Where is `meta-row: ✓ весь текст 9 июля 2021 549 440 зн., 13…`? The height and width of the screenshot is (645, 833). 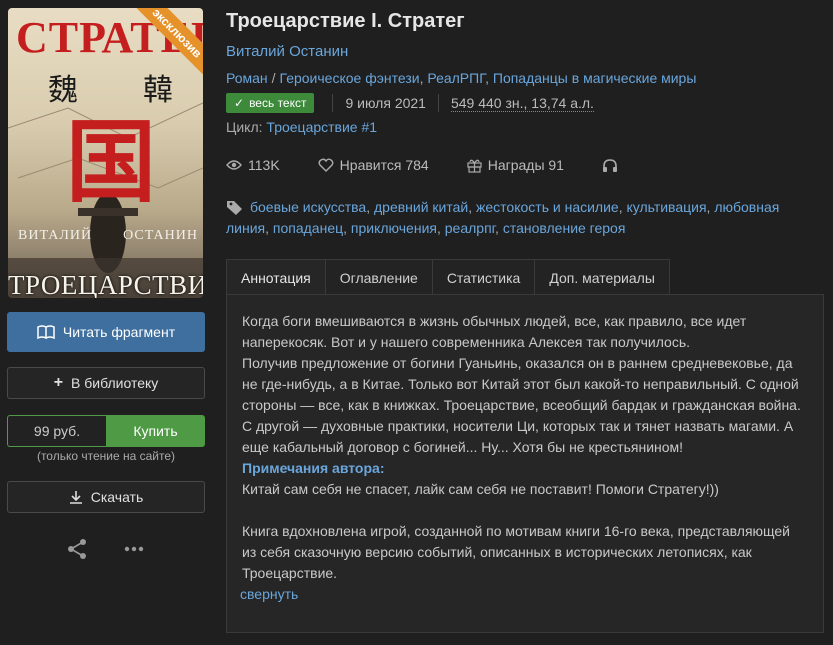
meta-row: ✓ весь текст 9 июля 2021 549 440 зн., 13… is located at coordinates (410, 103).